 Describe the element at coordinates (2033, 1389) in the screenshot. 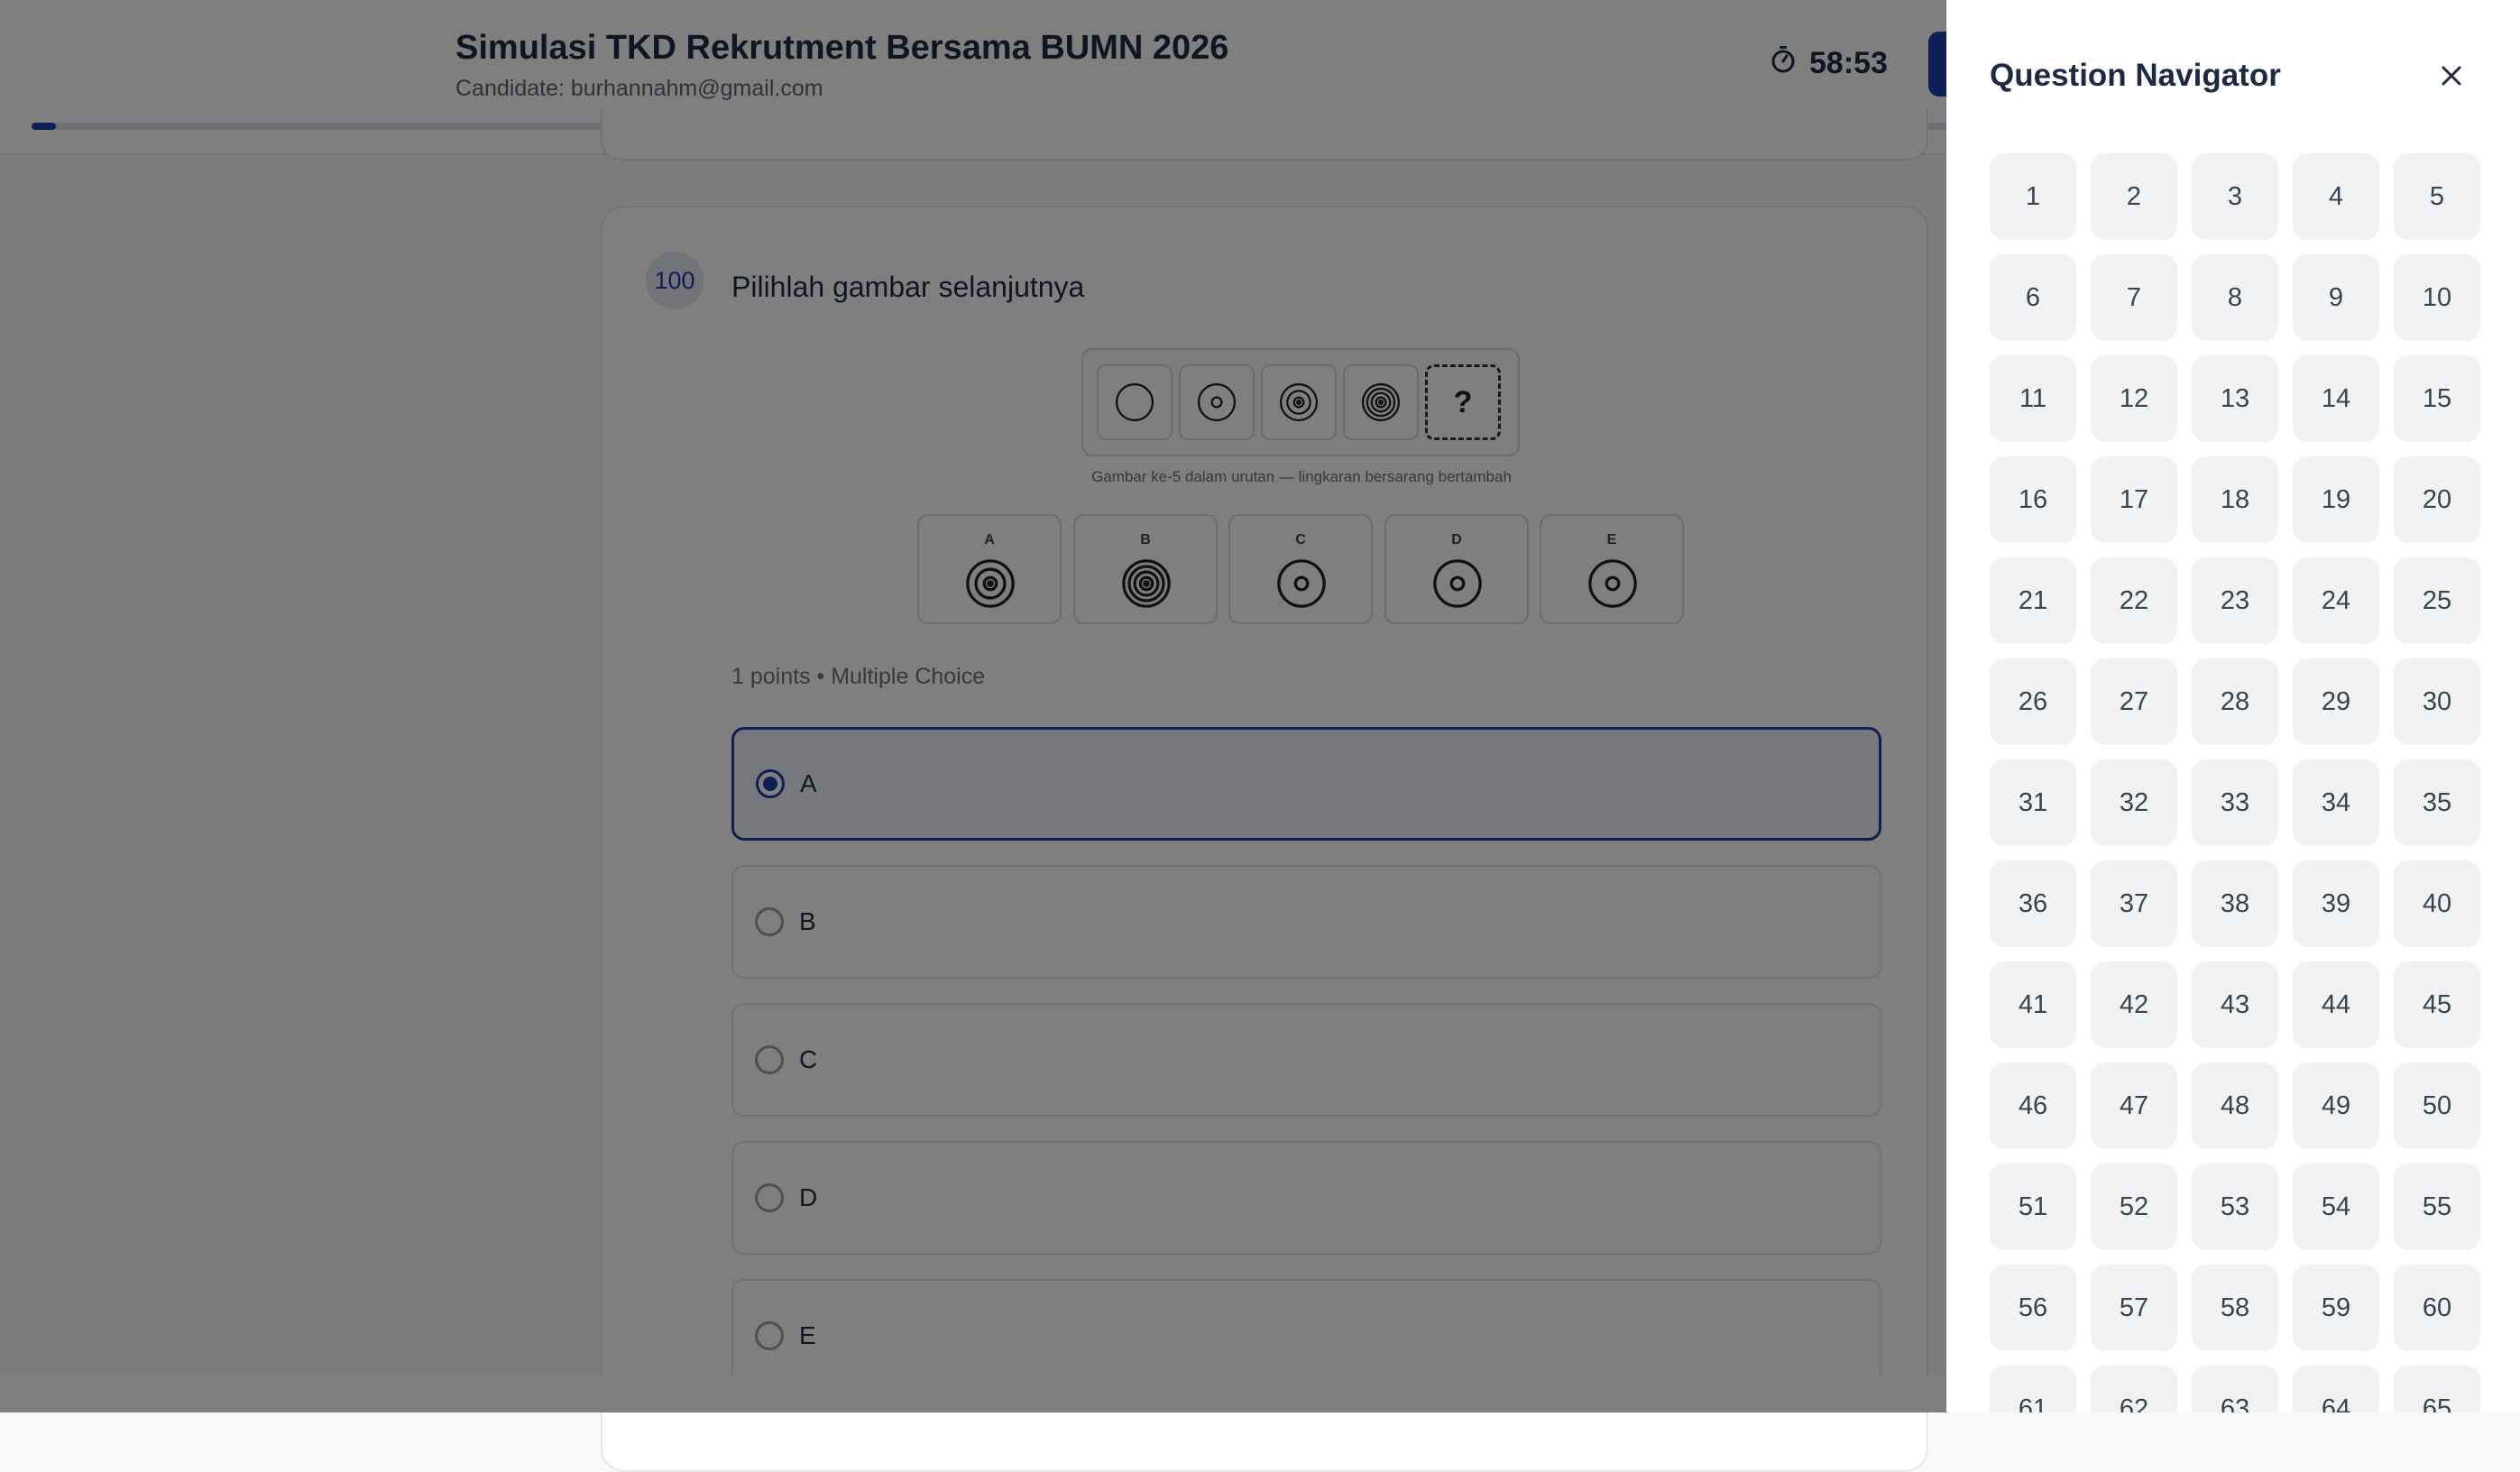

I see `question-nav-button: 61` at that location.